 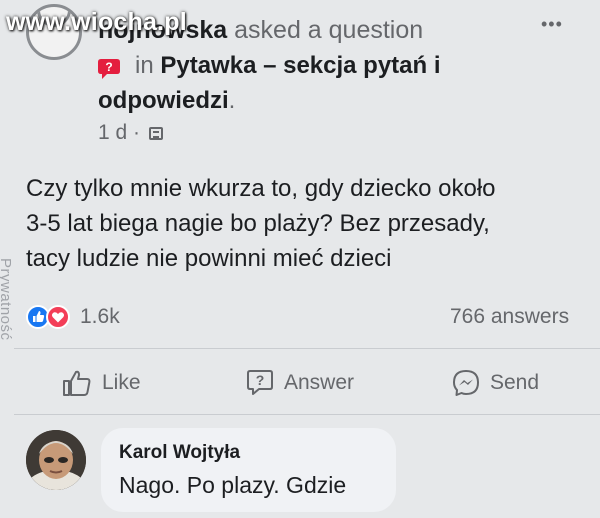 I want to click on answer-label: Answer, so click(x=319, y=382).